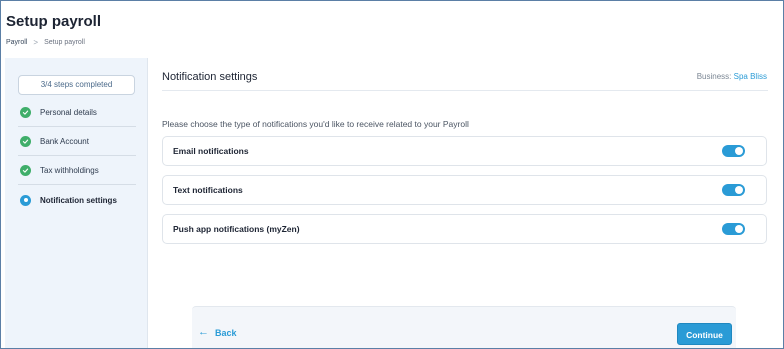 The height and width of the screenshot is (349, 784). Describe the element at coordinates (733, 229) in the screenshot. I see `push-notifications-toggle` at that location.